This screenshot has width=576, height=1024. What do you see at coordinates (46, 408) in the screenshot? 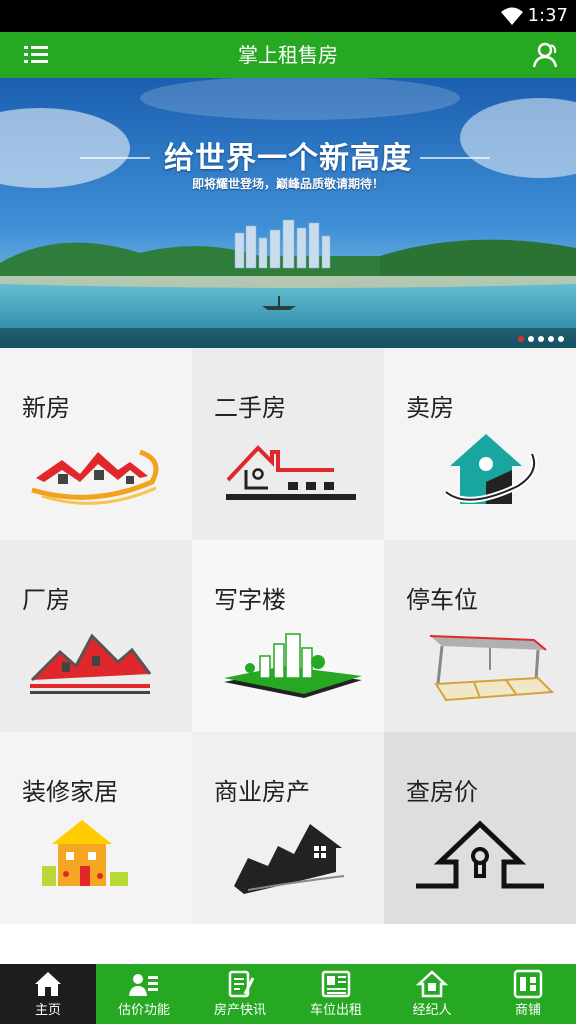
I see `category-label: 新房` at bounding box center [46, 408].